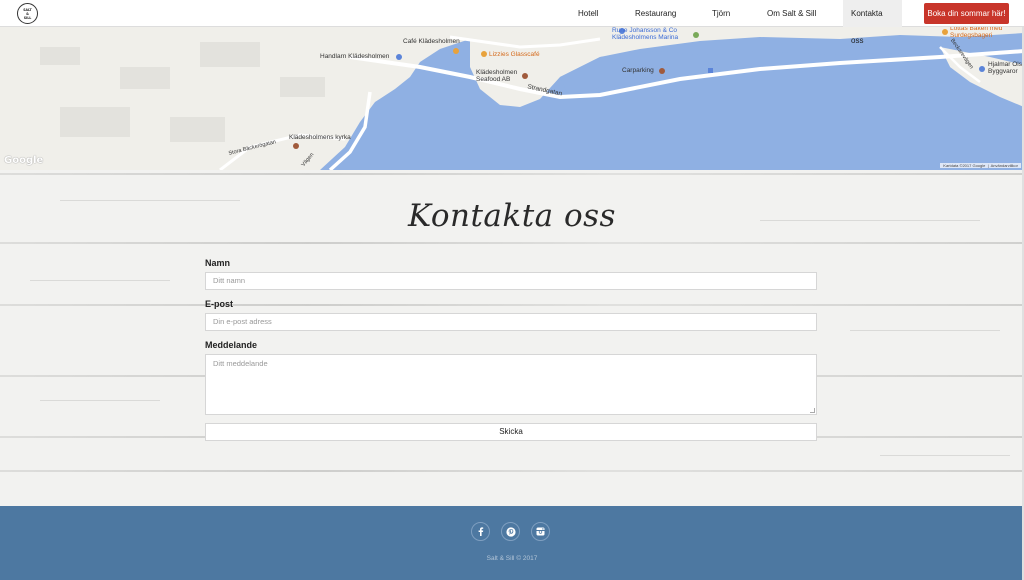 The image size is (1024, 580). What do you see at coordinates (431, 41) in the screenshot?
I see `map-label-cafe: Café Klädesholmen` at bounding box center [431, 41].